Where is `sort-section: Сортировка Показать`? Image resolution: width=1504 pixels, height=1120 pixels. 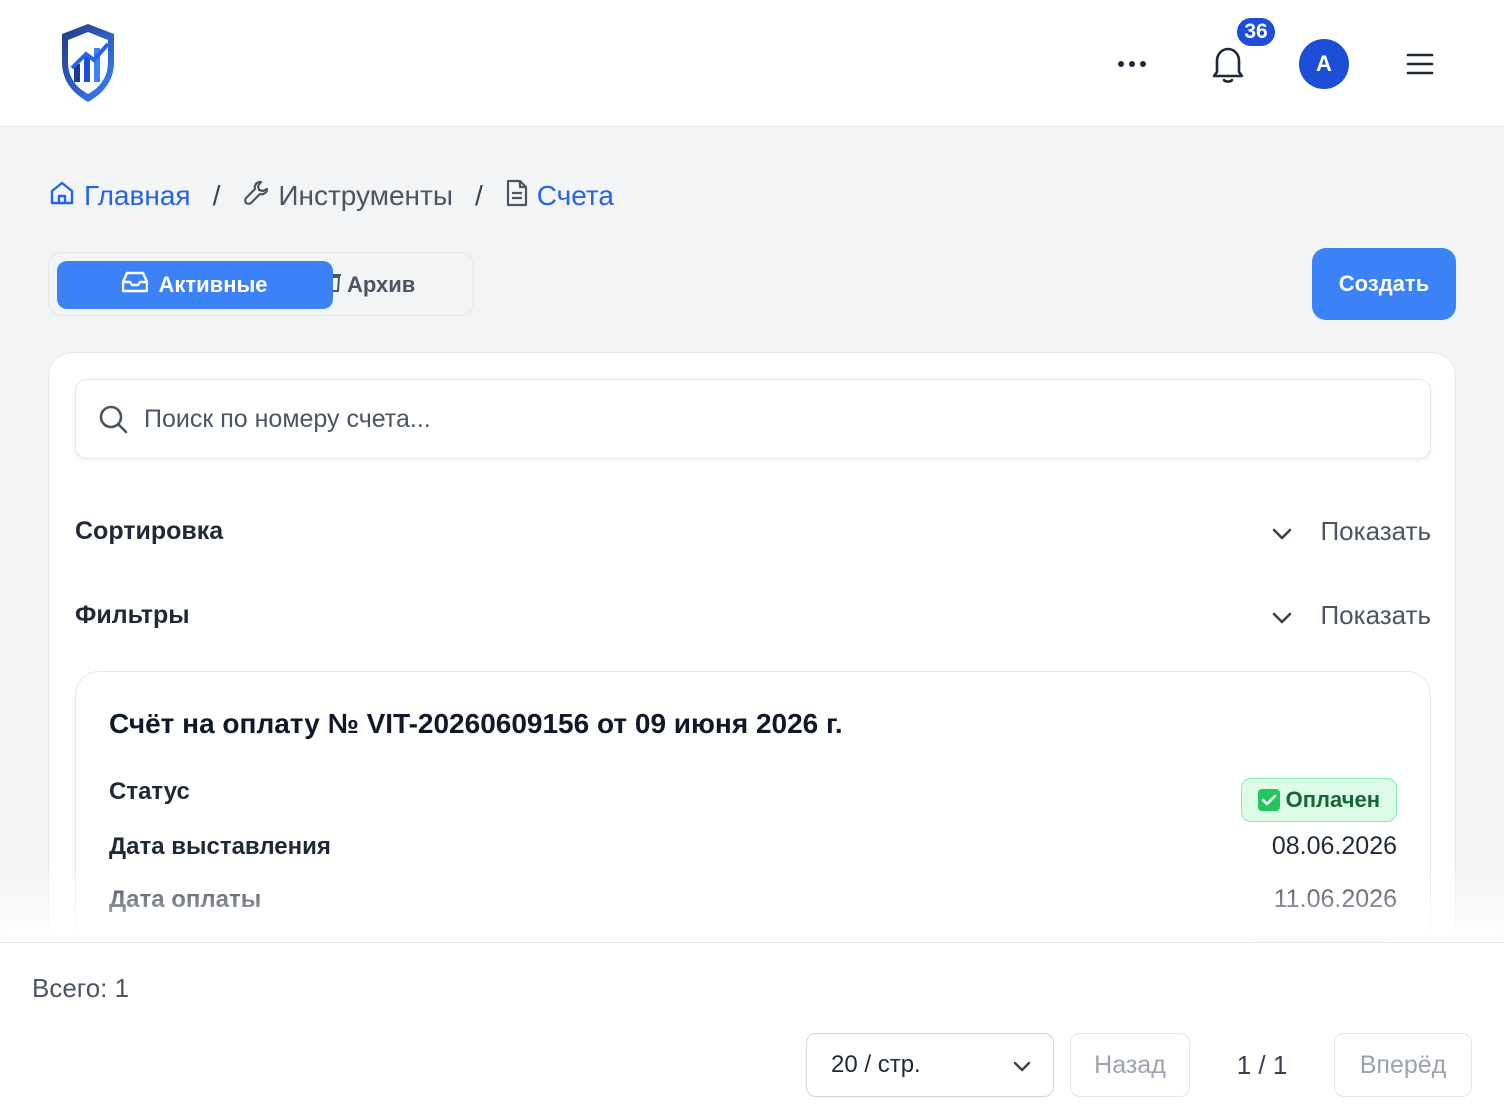
sort-section: Сортировка Показать is located at coordinates (753, 531).